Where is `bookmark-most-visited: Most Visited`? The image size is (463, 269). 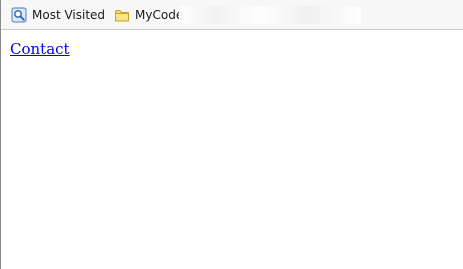
bookmark-most-visited: Most Visited is located at coordinates (58, 15).